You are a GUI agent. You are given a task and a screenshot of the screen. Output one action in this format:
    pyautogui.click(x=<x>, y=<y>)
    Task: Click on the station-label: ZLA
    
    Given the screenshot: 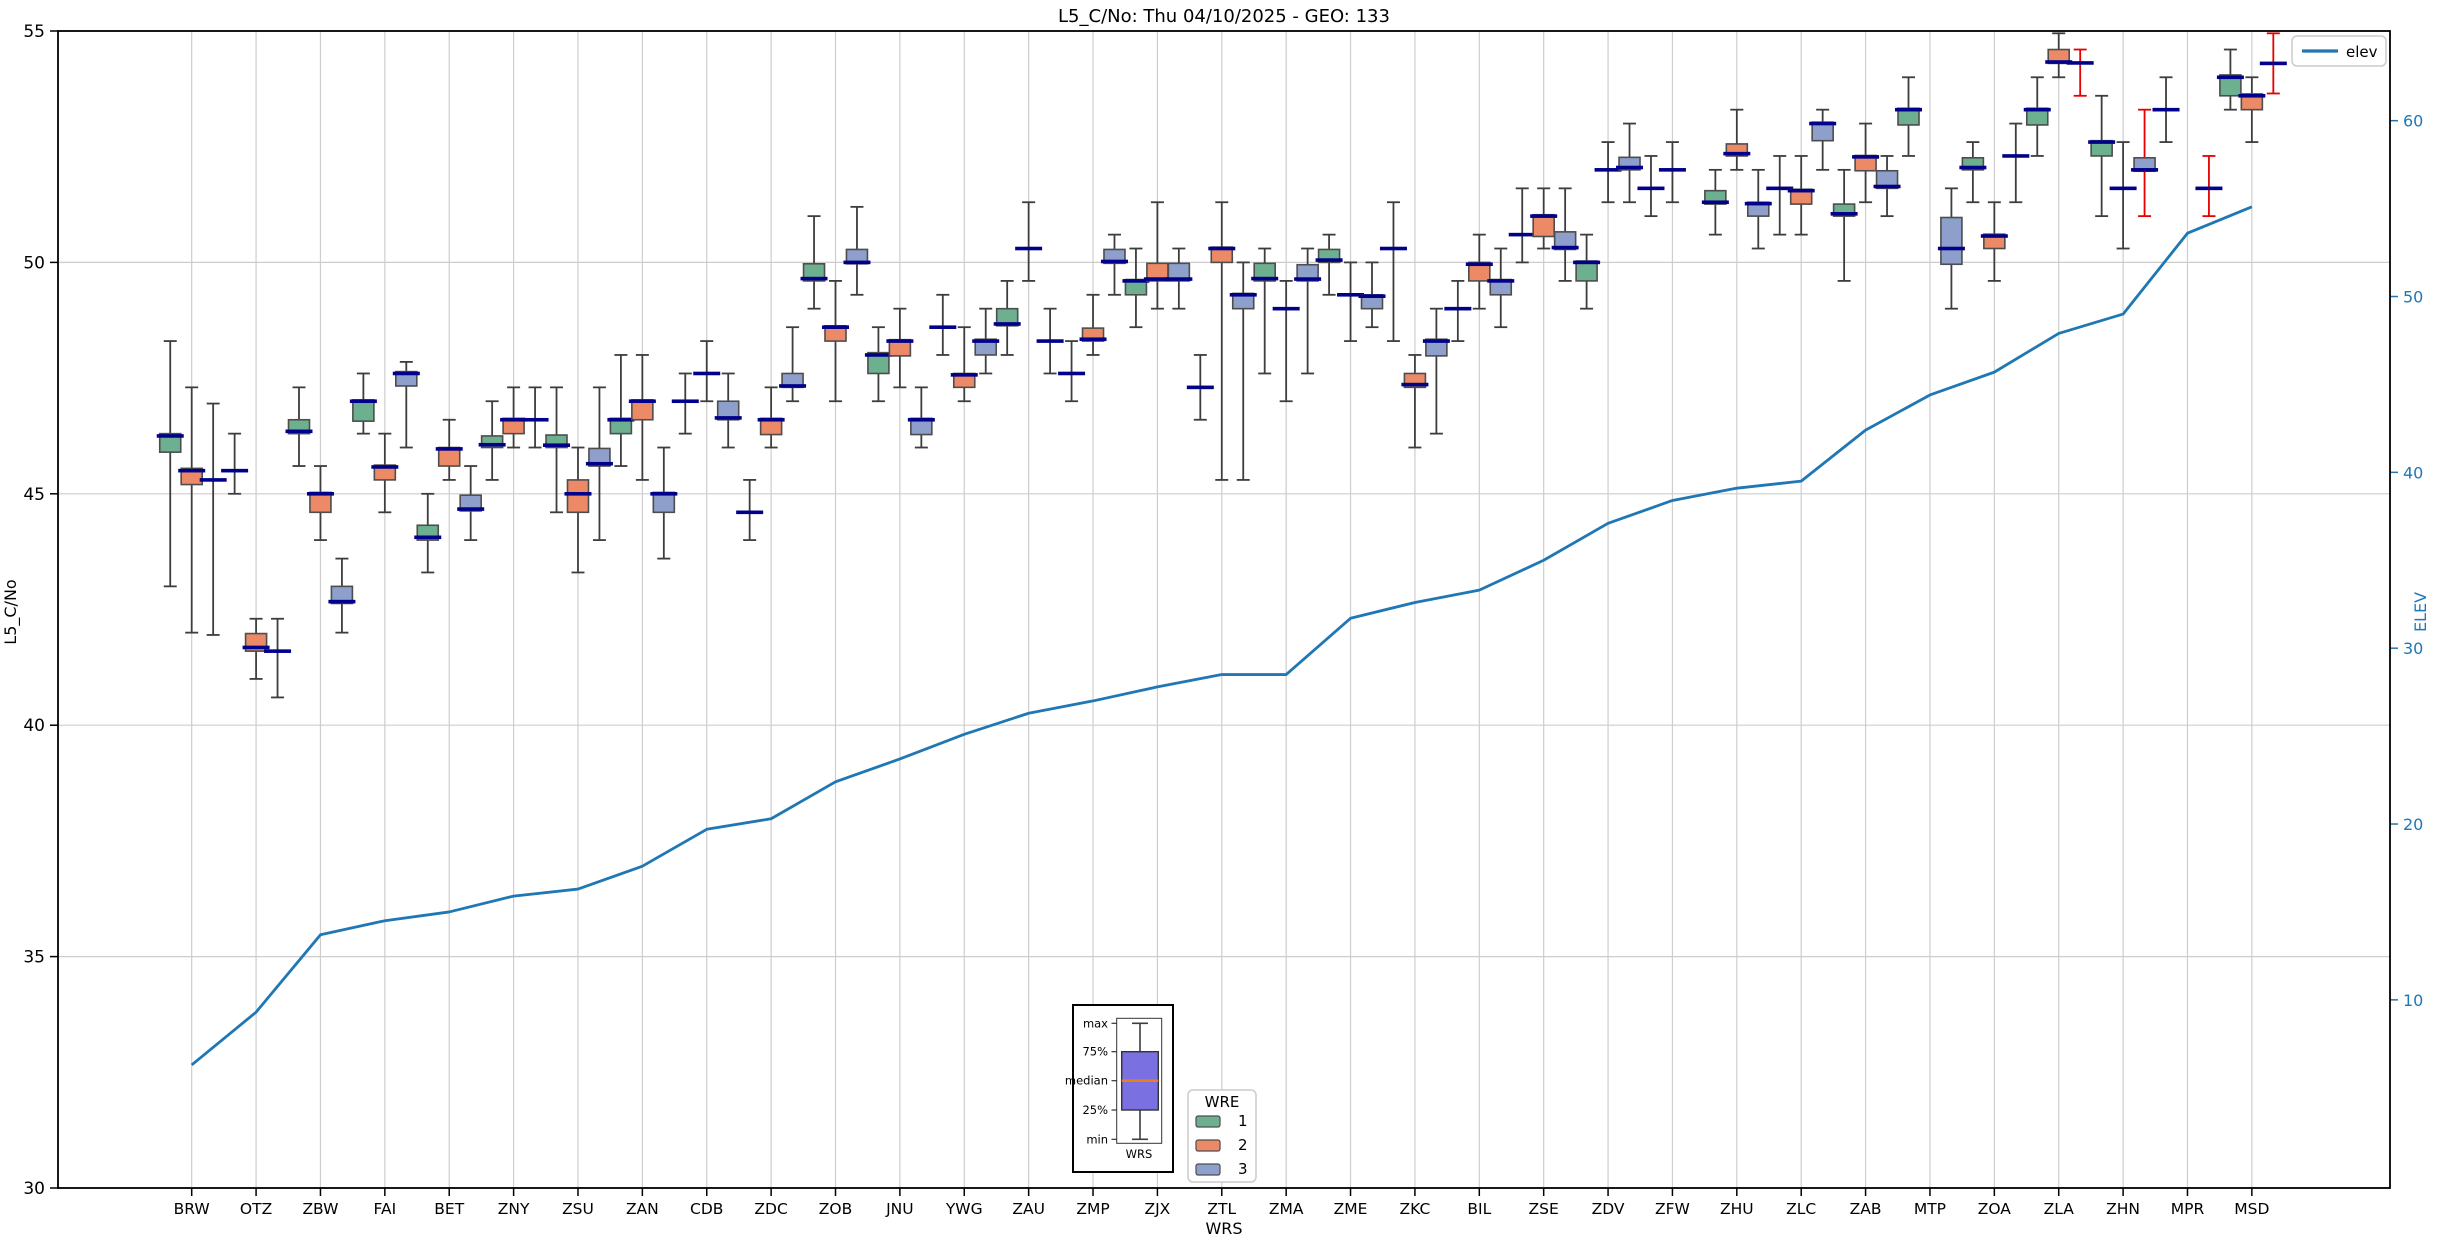 What is the action you would take?
    pyautogui.click(x=2059, y=1209)
    